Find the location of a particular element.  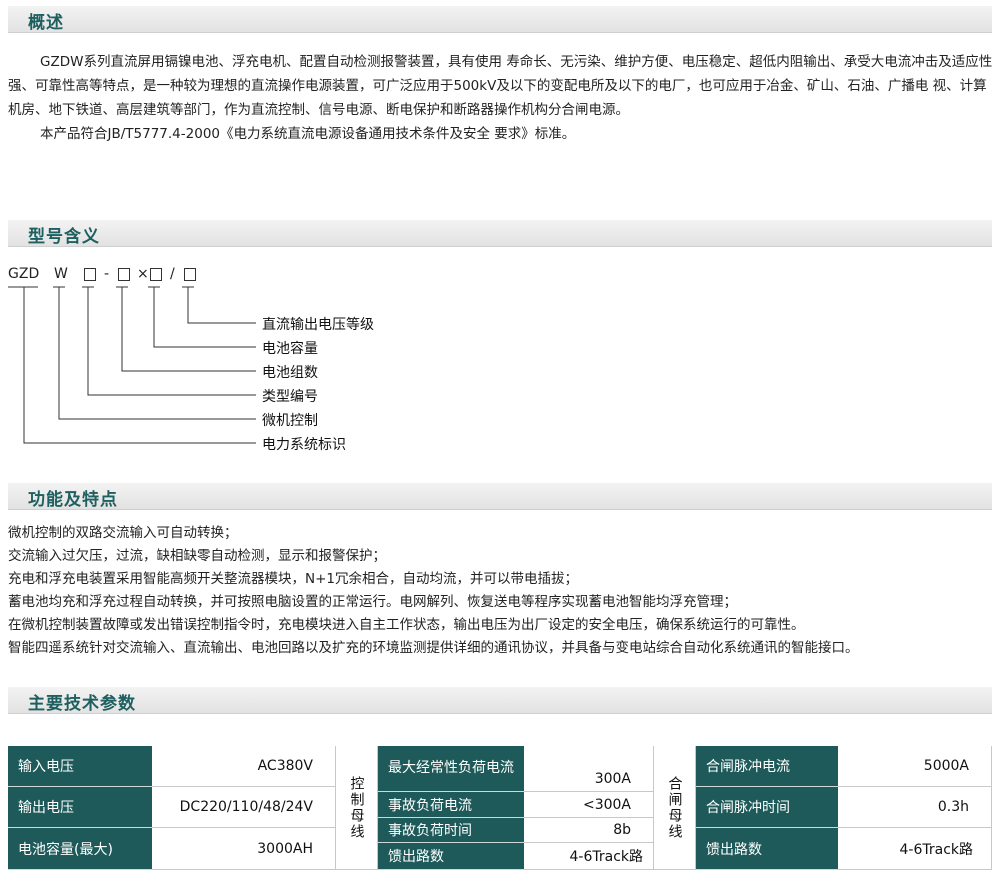

spec-label: 事故负荷电流 is located at coordinates (451, 805).